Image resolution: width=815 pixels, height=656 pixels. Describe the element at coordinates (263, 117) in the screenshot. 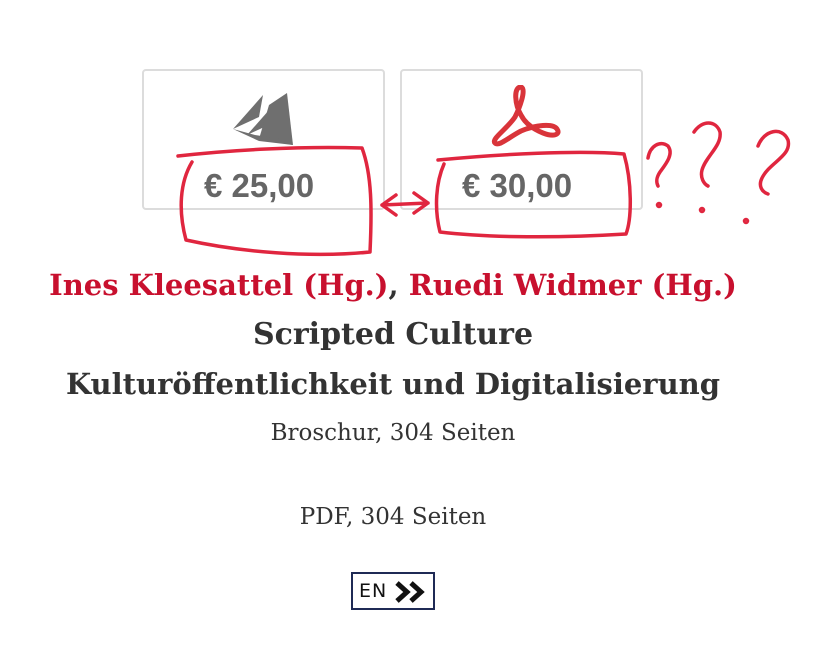

I see `book-icon` at that location.